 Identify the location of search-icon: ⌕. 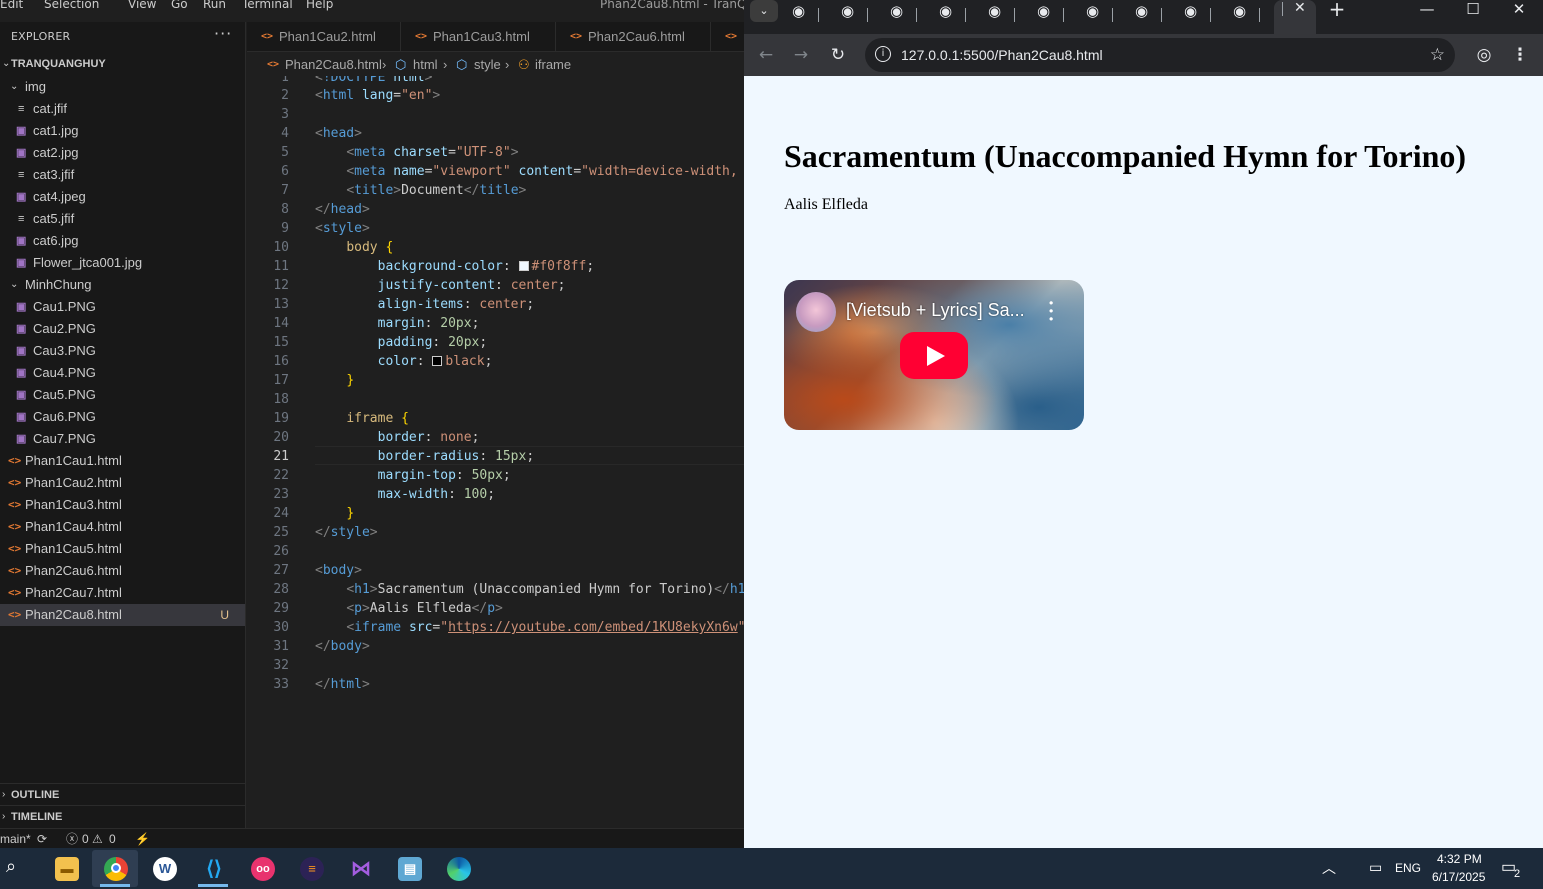
(11, 866).